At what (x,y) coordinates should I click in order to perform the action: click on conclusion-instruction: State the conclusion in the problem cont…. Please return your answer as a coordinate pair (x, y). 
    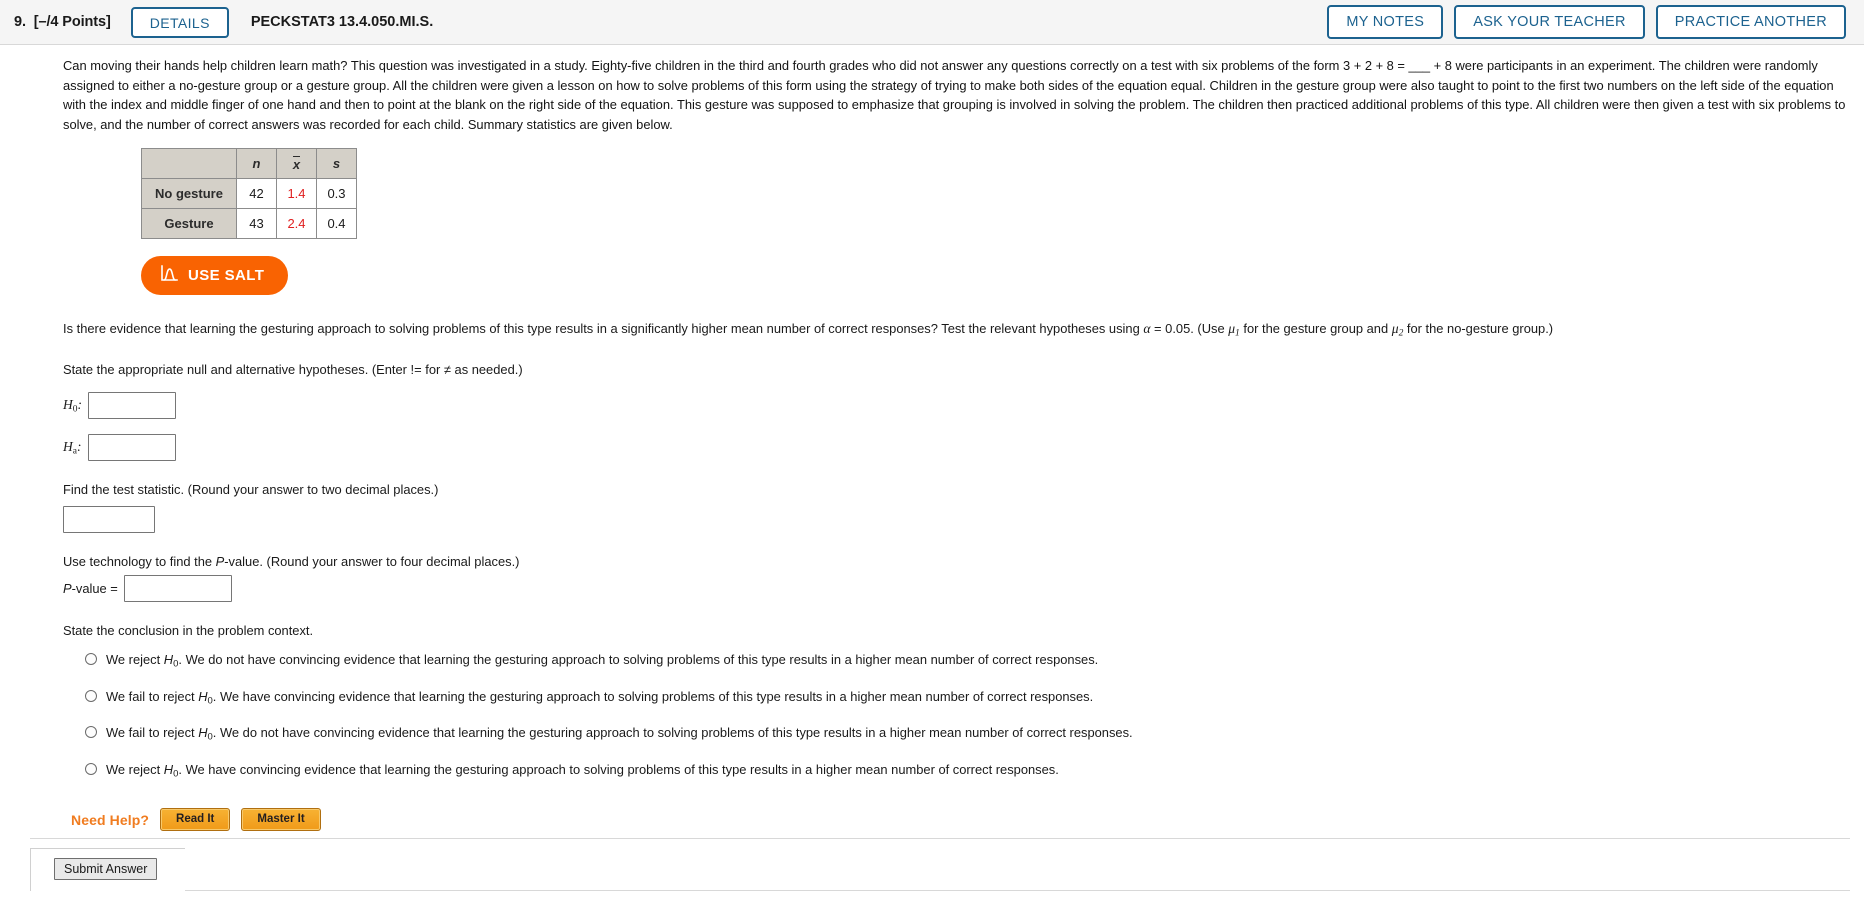
    Looking at the image, I should click on (188, 631).